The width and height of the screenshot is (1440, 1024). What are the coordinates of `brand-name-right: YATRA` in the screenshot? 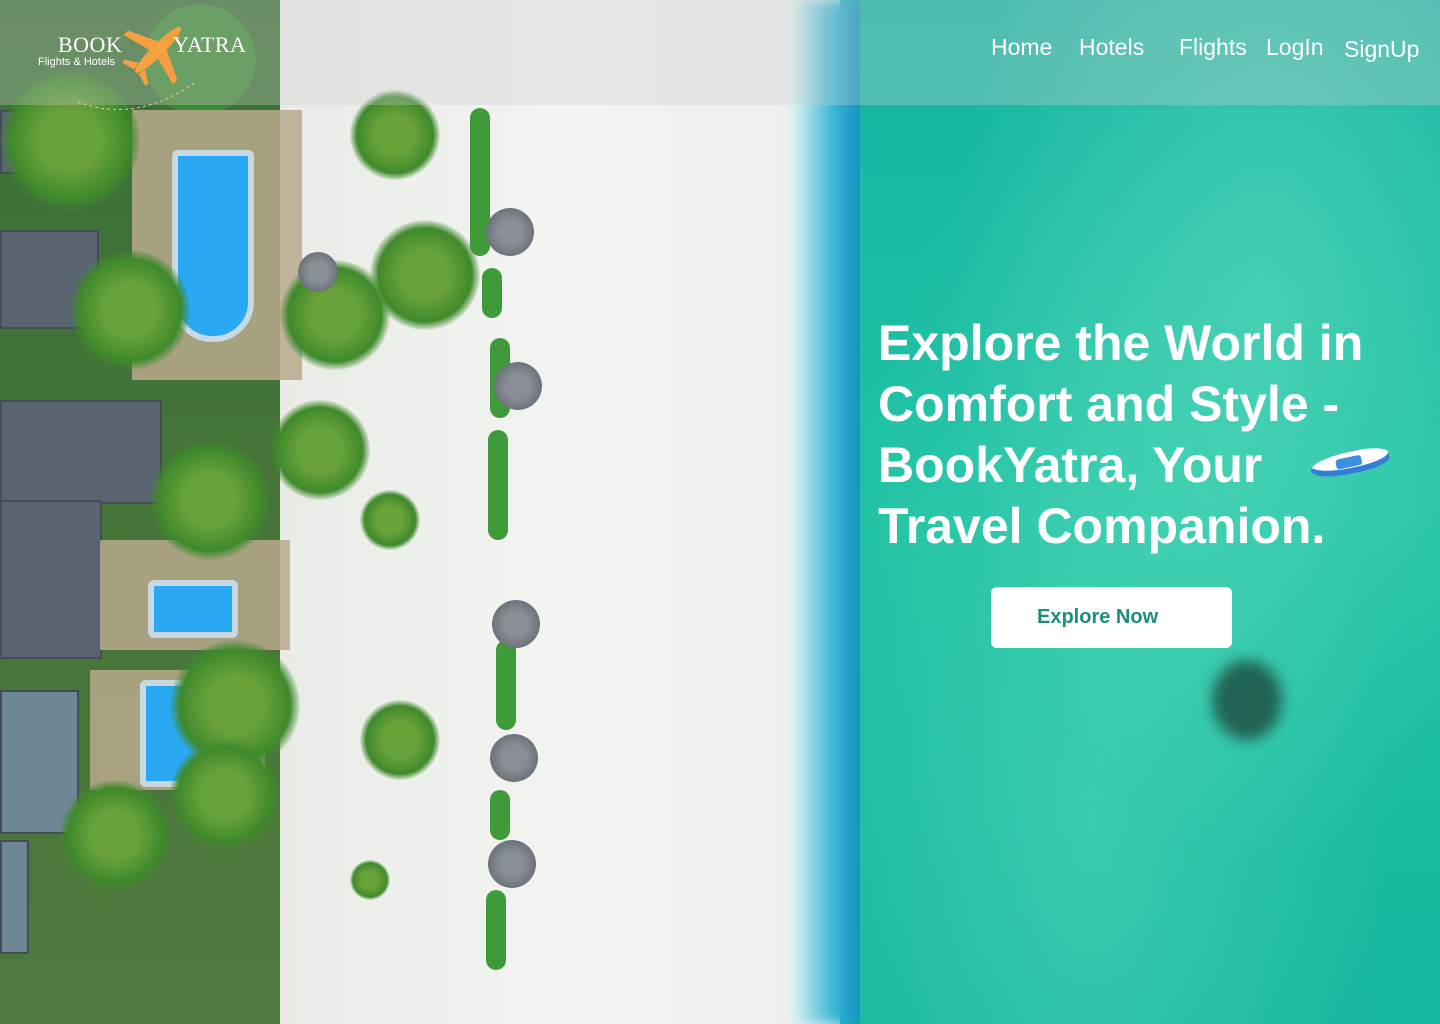 It's located at (210, 44).